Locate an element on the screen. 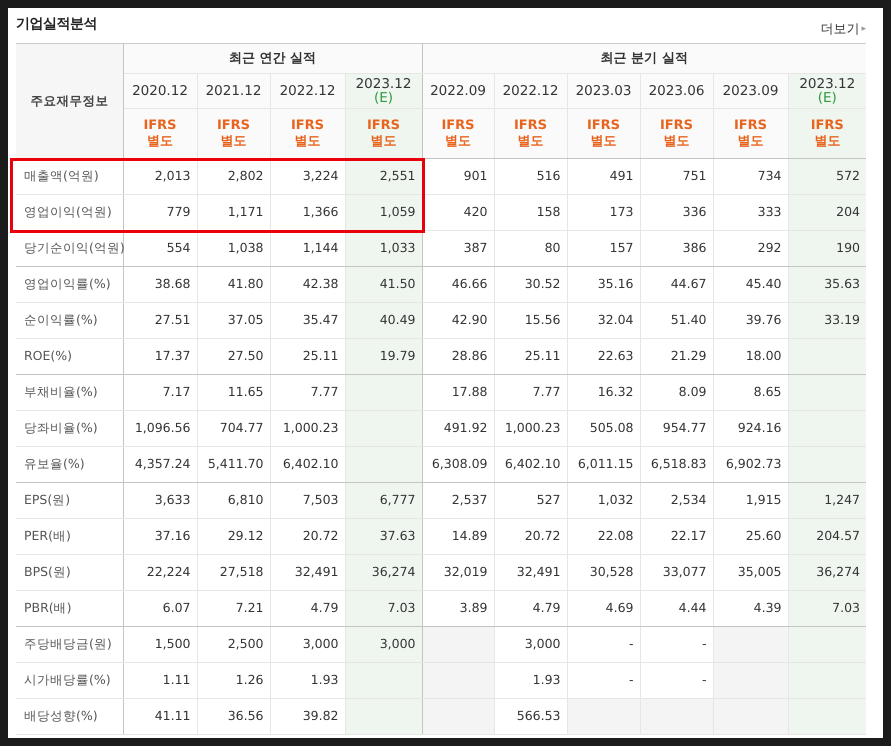 This screenshot has width=891, height=746. table-cell: 4.79 is located at coordinates (530, 608).